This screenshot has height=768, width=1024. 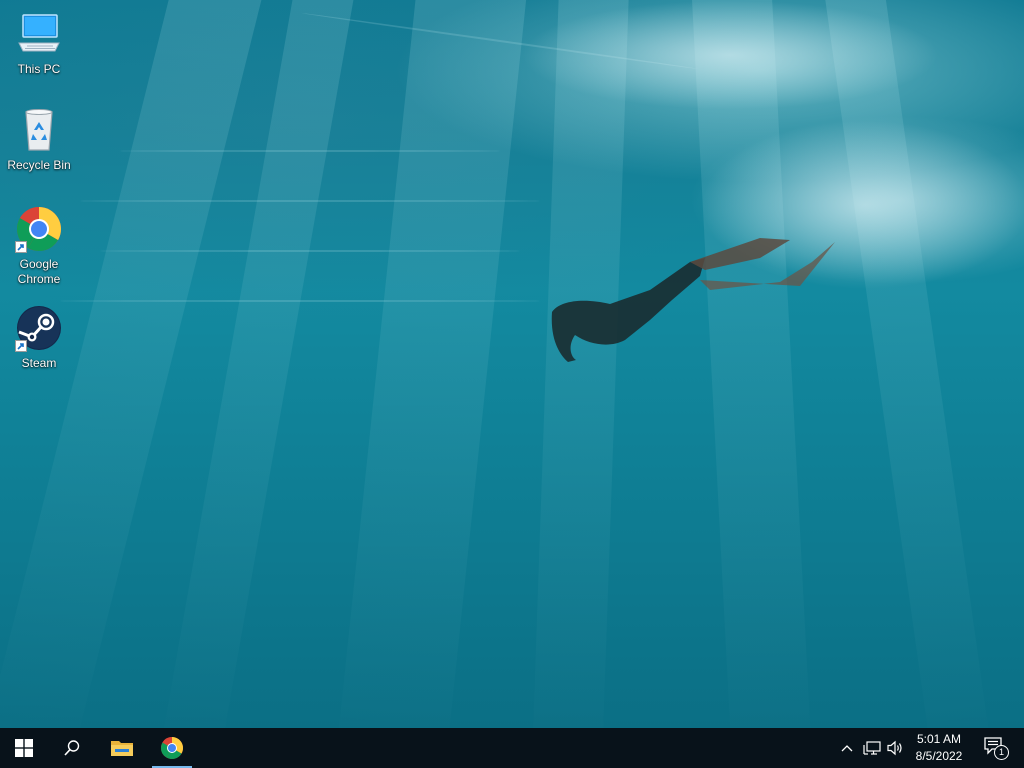 What do you see at coordinates (939, 748) in the screenshot?
I see `taskbar-clock: 5:01 AM 8/5/2022` at bounding box center [939, 748].